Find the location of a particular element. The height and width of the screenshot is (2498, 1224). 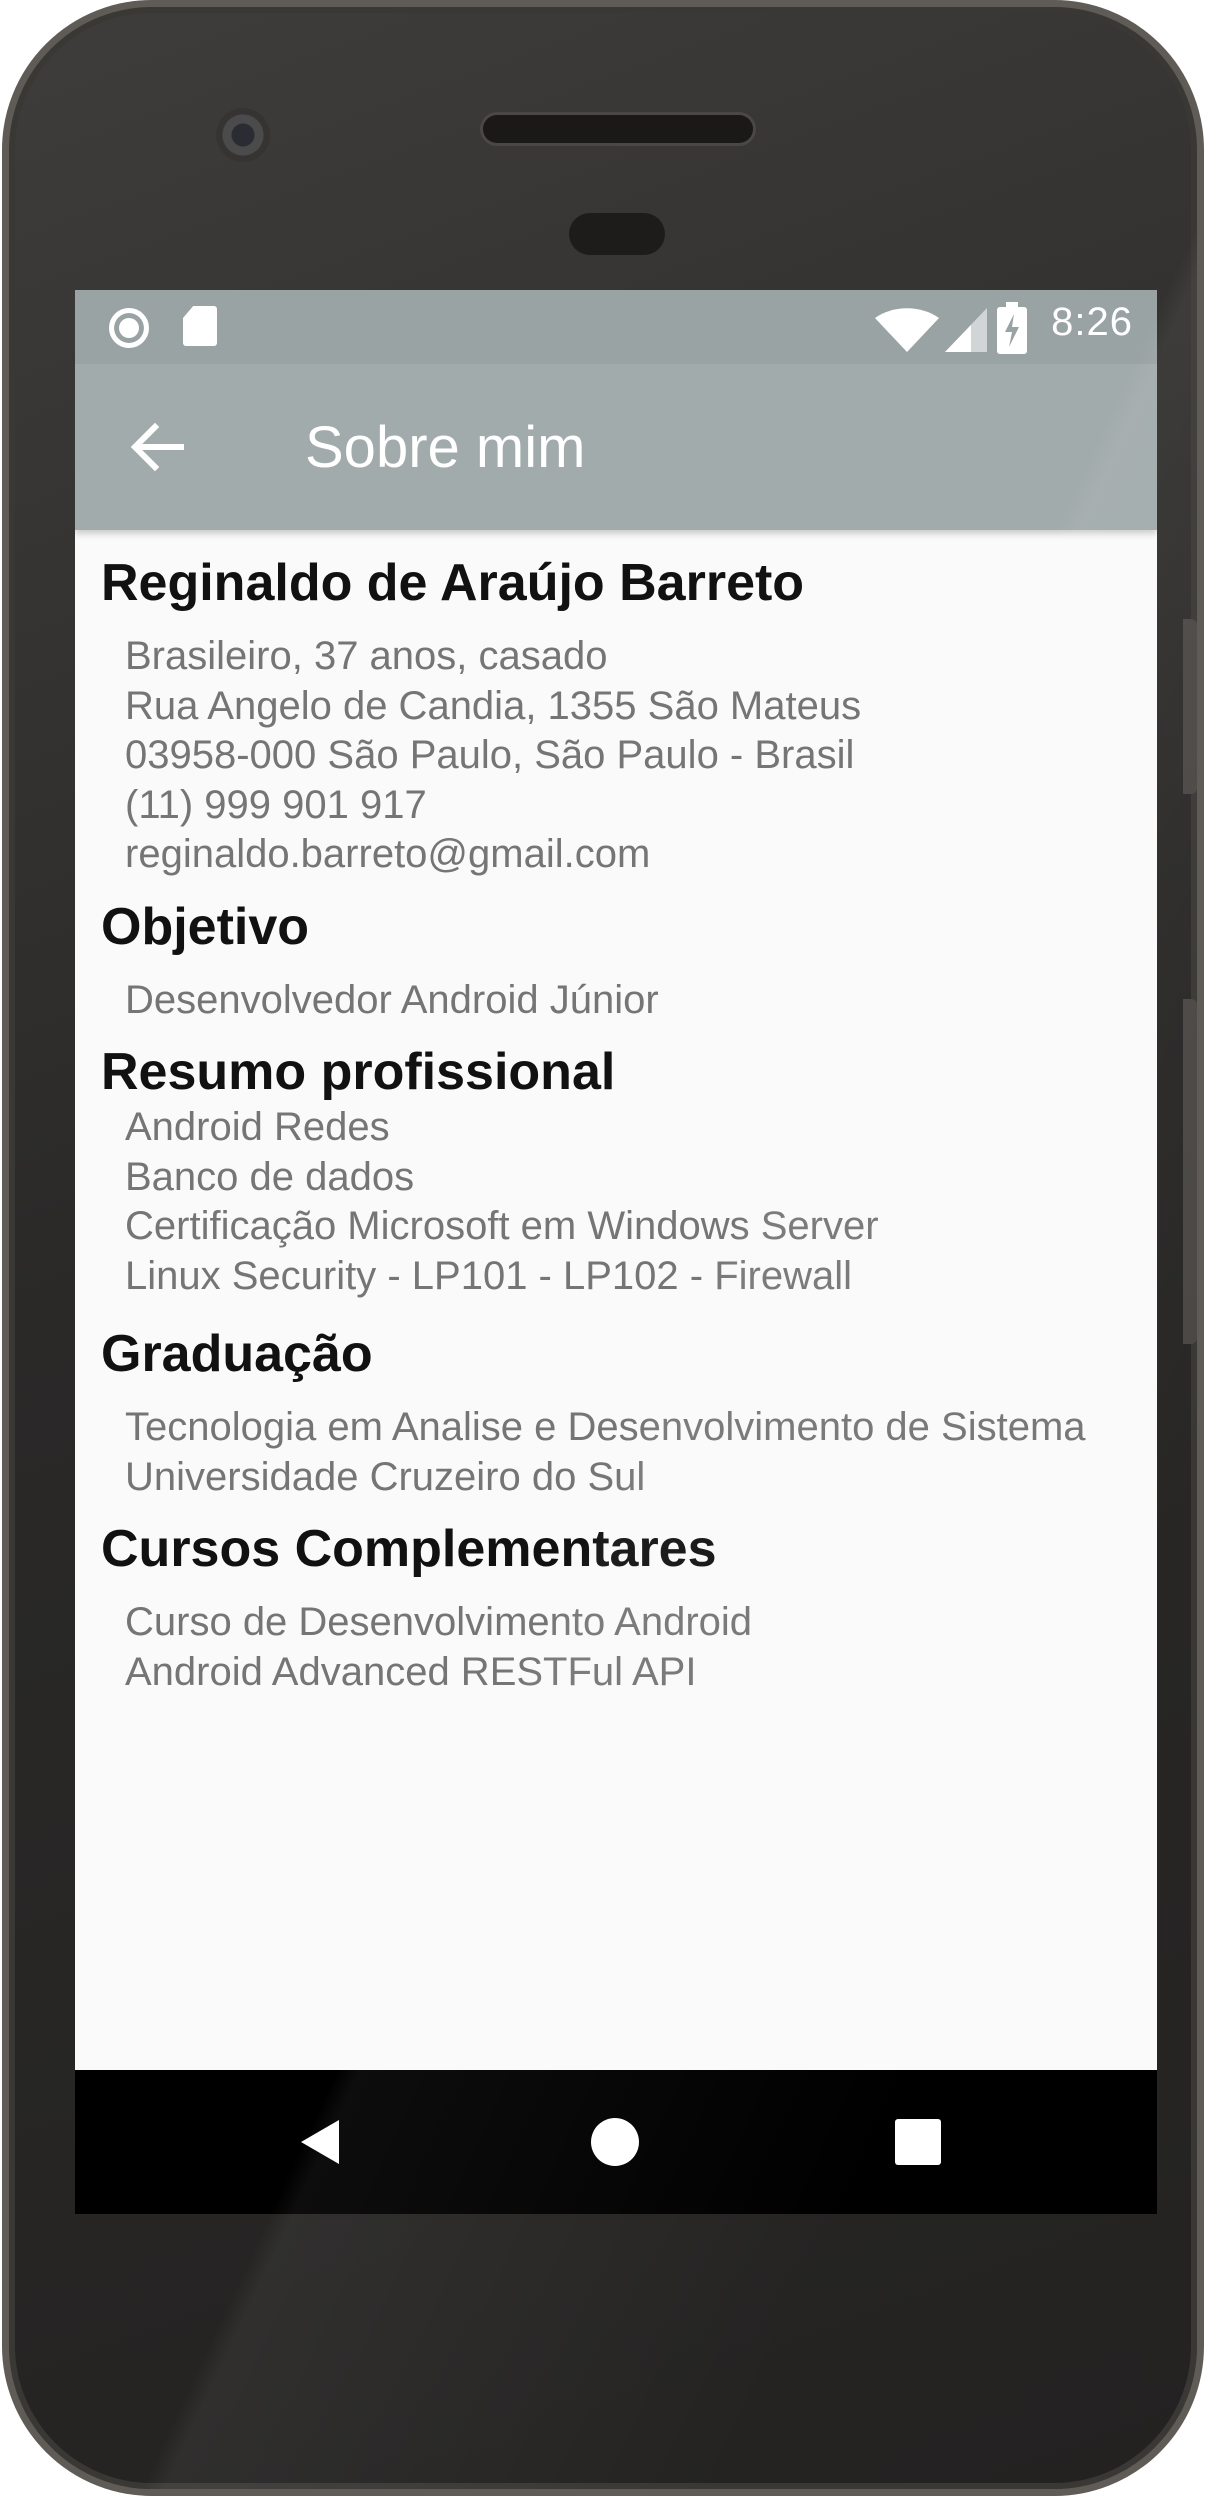

sync-circle-icon is located at coordinates (129, 328).